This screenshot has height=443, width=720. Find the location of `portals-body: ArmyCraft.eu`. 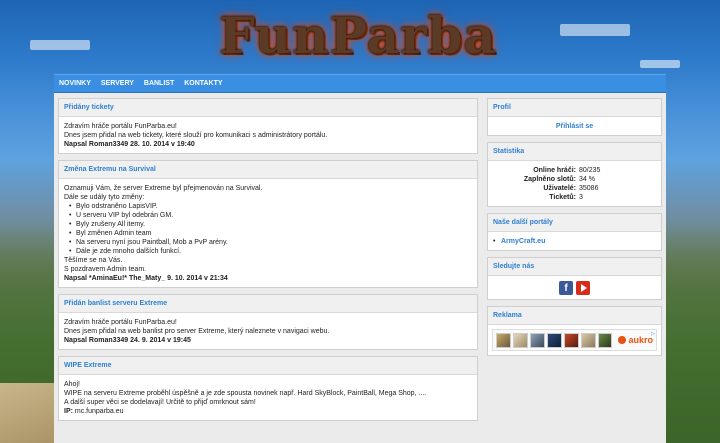

portals-body: ArmyCraft.eu is located at coordinates (574, 241).